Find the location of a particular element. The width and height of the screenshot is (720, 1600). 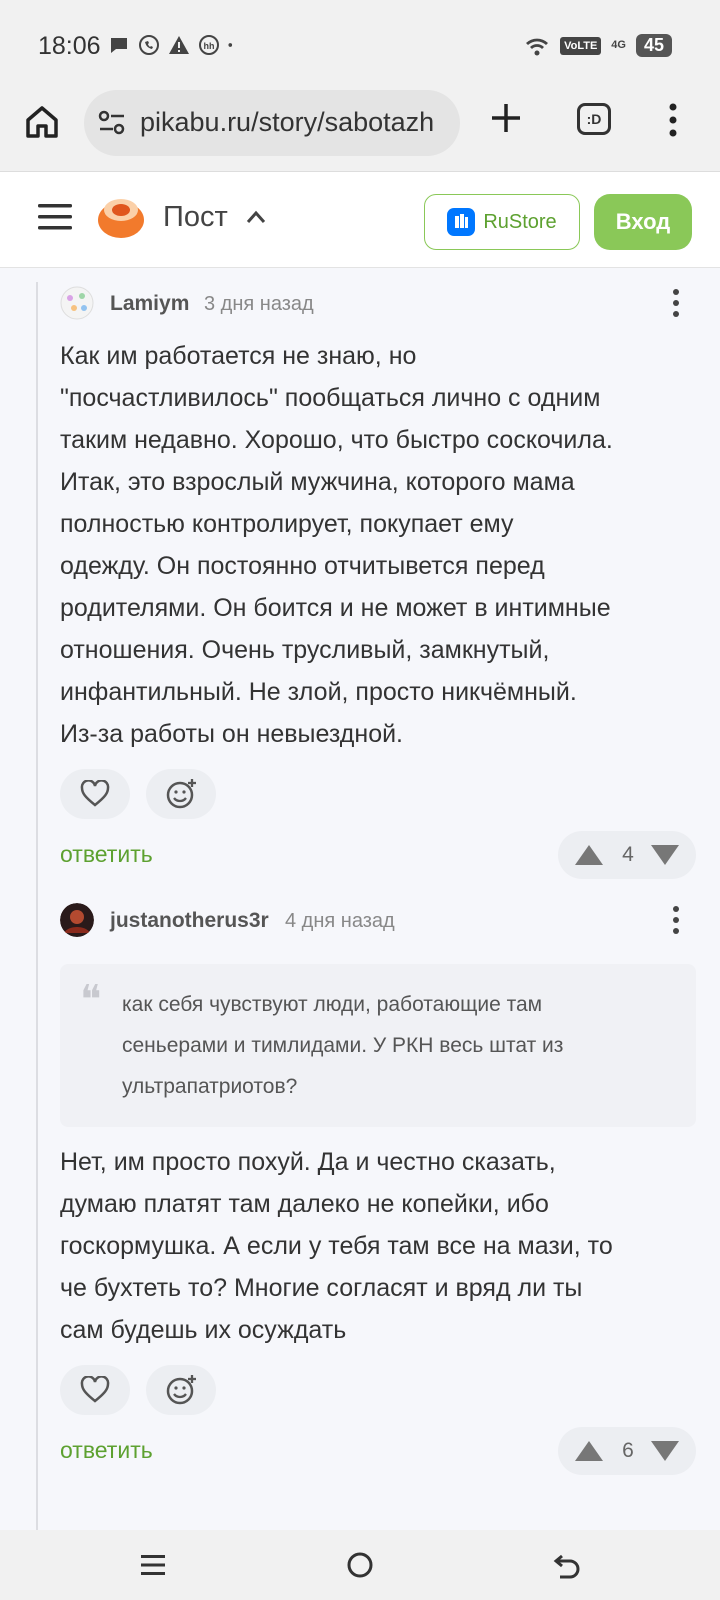

rating-count: 6 is located at coordinates (628, 1450).